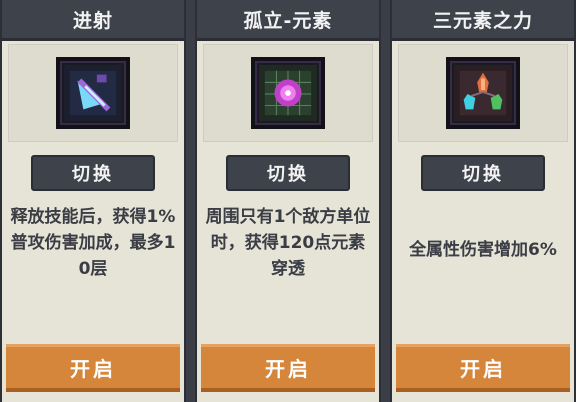 The image size is (576, 402). I want to click on card-description: 全属性伤害增加6%, so click(483, 250).